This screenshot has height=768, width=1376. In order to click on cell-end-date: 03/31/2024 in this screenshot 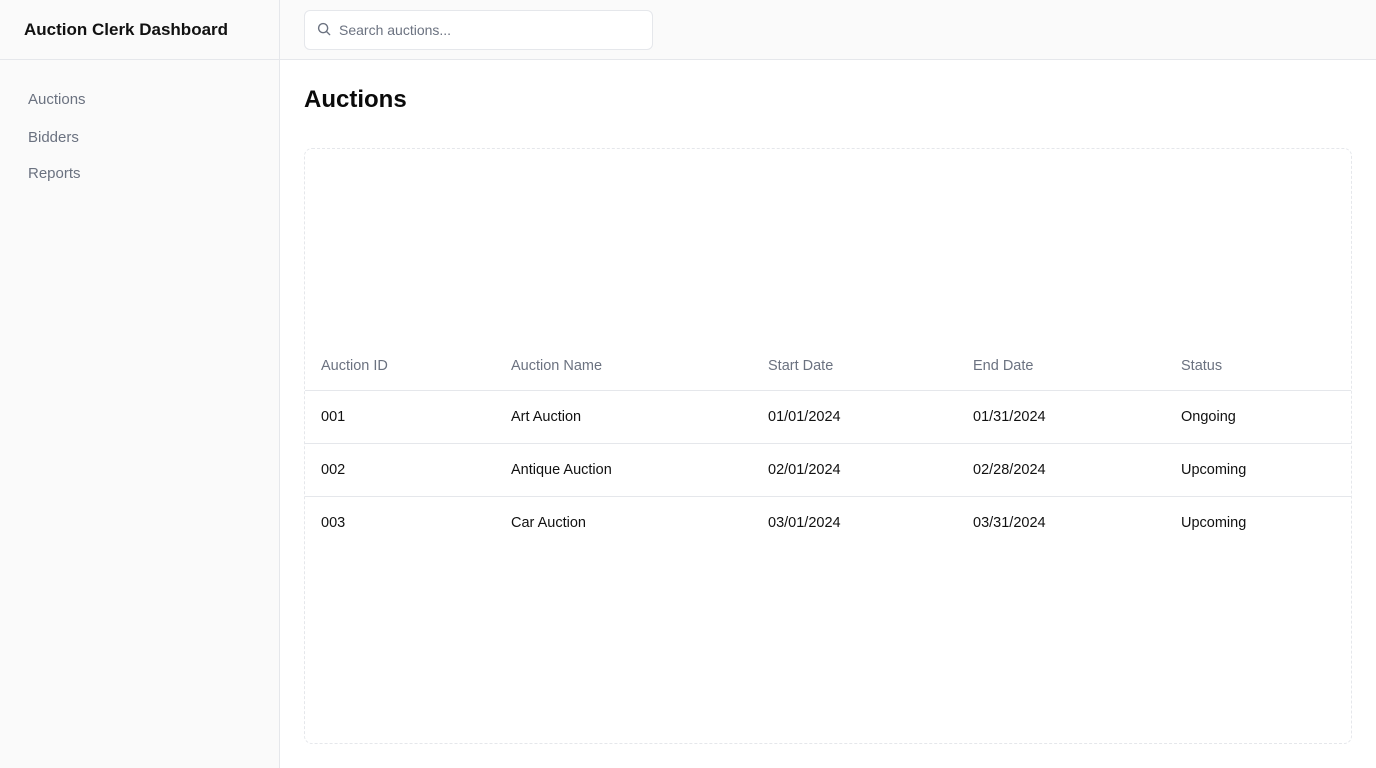, I will do `click(1009, 523)`.